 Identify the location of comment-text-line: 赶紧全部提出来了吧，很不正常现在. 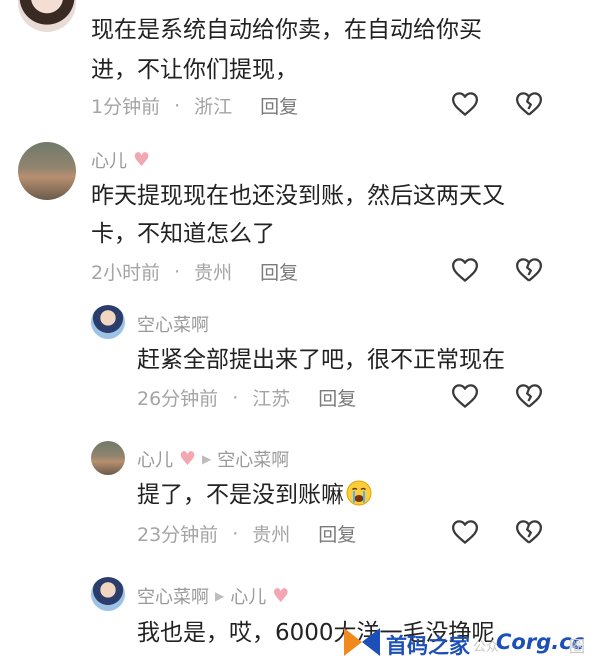
(321, 360).